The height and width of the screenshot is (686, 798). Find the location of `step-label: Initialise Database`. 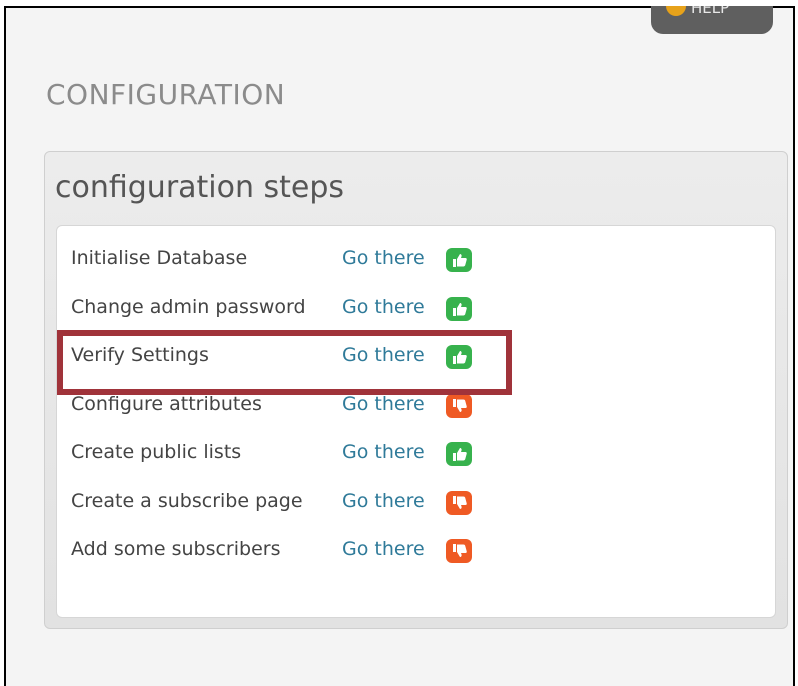

step-label: Initialise Database is located at coordinates (159, 258).